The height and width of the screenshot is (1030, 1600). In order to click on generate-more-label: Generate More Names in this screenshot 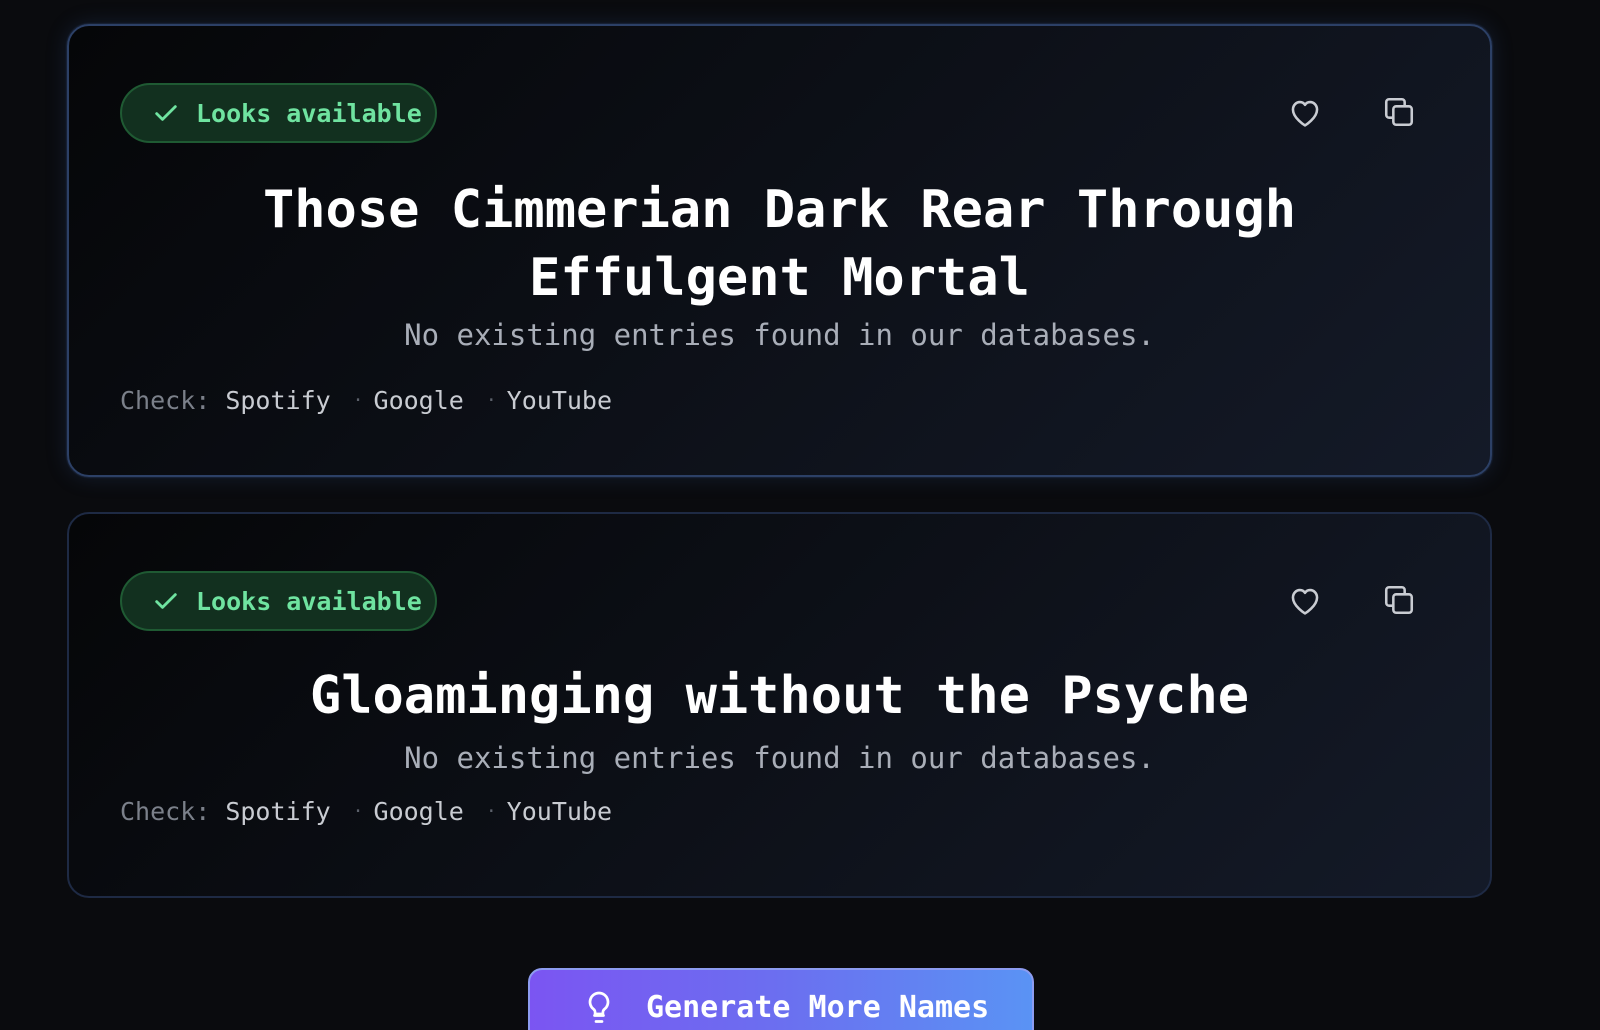, I will do `click(818, 1007)`.